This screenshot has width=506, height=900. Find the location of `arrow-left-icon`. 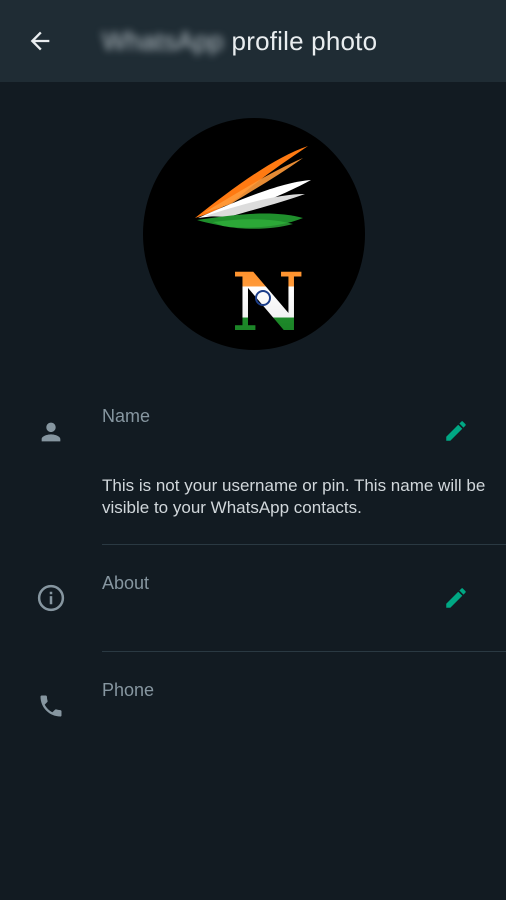

arrow-left-icon is located at coordinates (40, 41).